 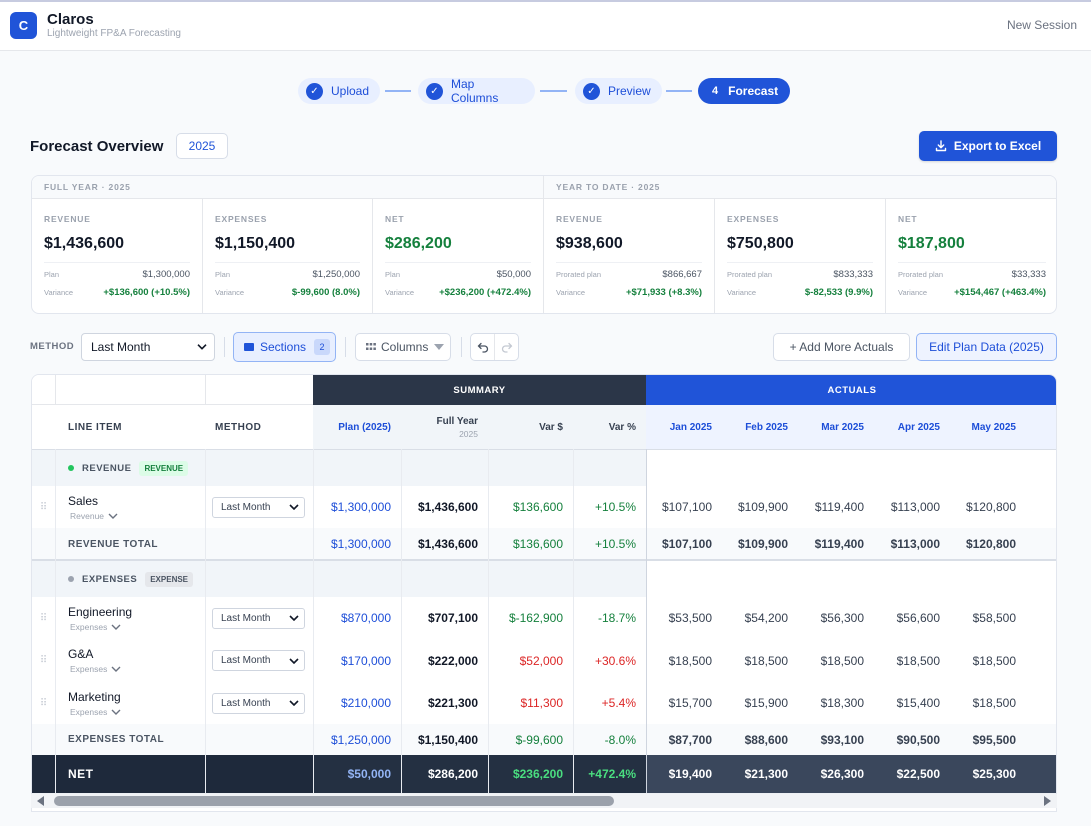 I want to click on kpi-variance-value: +$136,600 (+10.5%), so click(x=146, y=292).